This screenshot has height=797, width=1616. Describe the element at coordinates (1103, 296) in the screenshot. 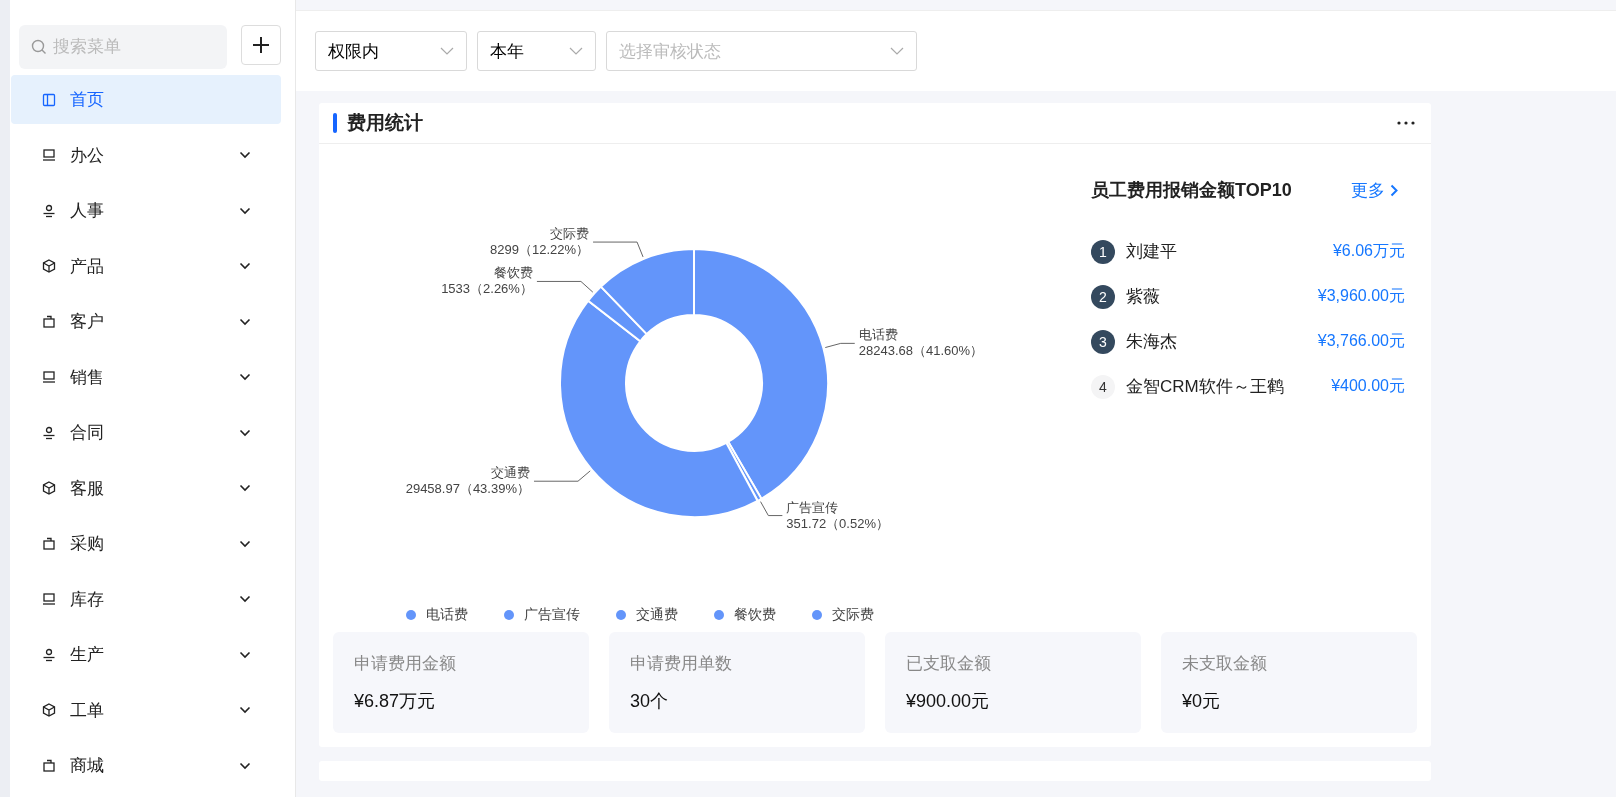

I see `rank-badge: 2` at that location.